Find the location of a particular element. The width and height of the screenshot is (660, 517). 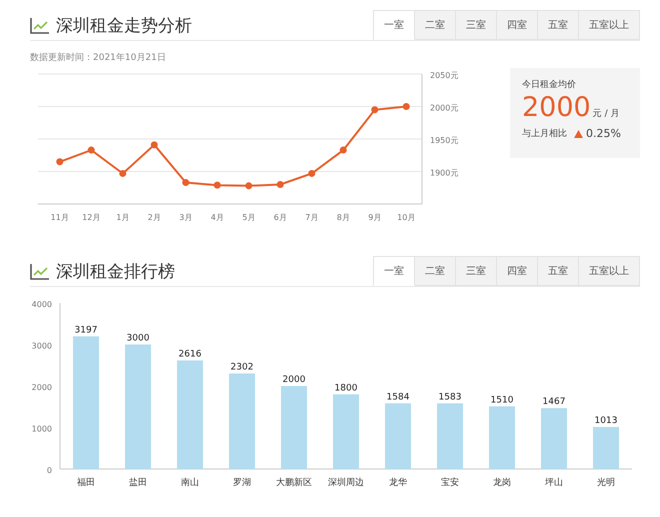

district-label: 宝安 is located at coordinates (450, 483).